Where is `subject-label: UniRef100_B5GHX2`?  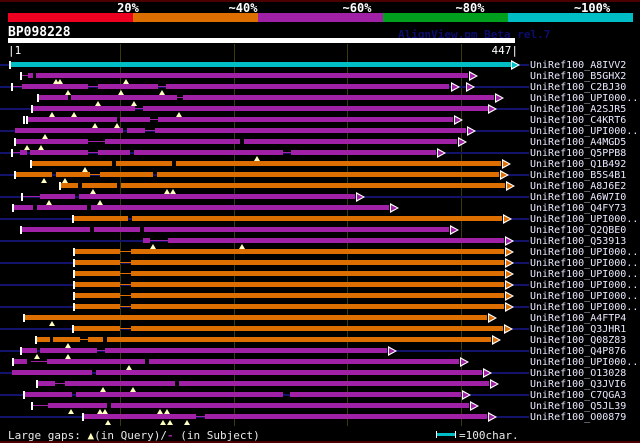 subject-label: UniRef100_B5GHX2 is located at coordinates (578, 76).